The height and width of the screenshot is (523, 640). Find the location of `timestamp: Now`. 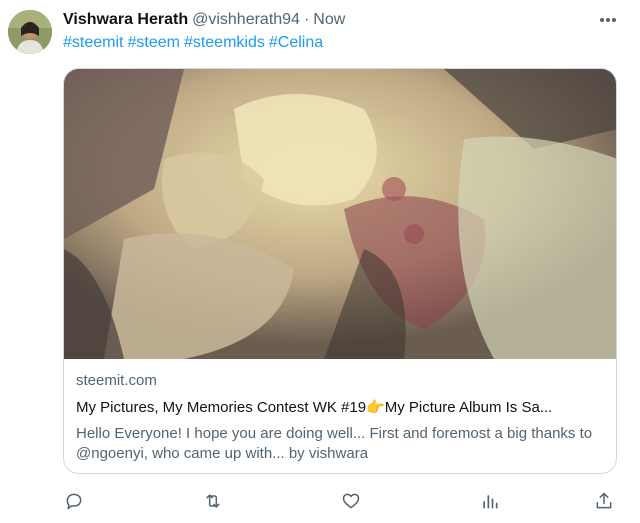

timestamp: Now is located at coordinates (329, 20).